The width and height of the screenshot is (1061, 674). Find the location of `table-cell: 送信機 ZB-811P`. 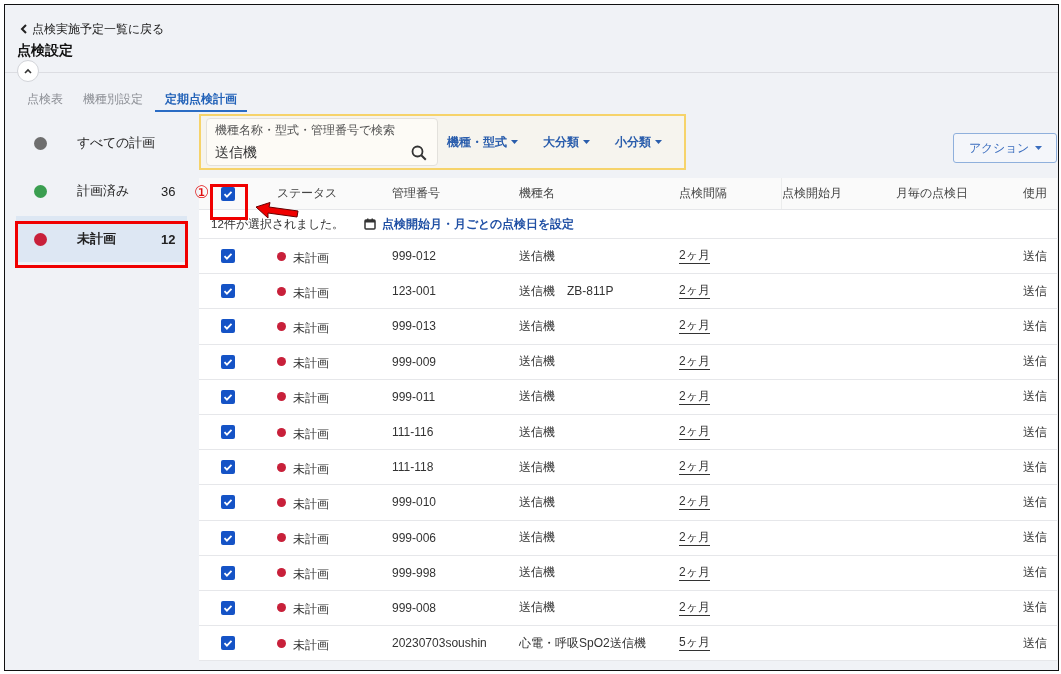

table-cell: 送信機 ZB-811P is located at coordinates (566, 291).